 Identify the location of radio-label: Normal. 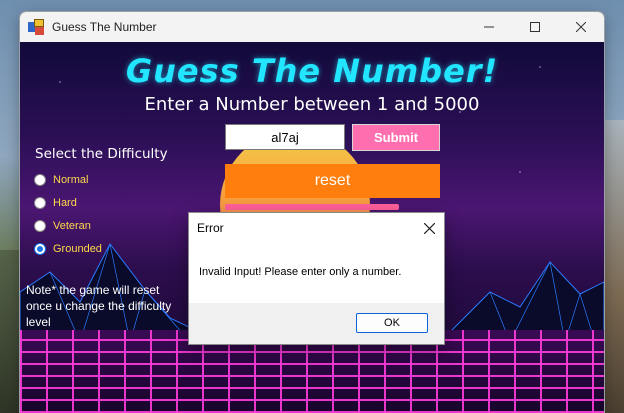
(71, 179).